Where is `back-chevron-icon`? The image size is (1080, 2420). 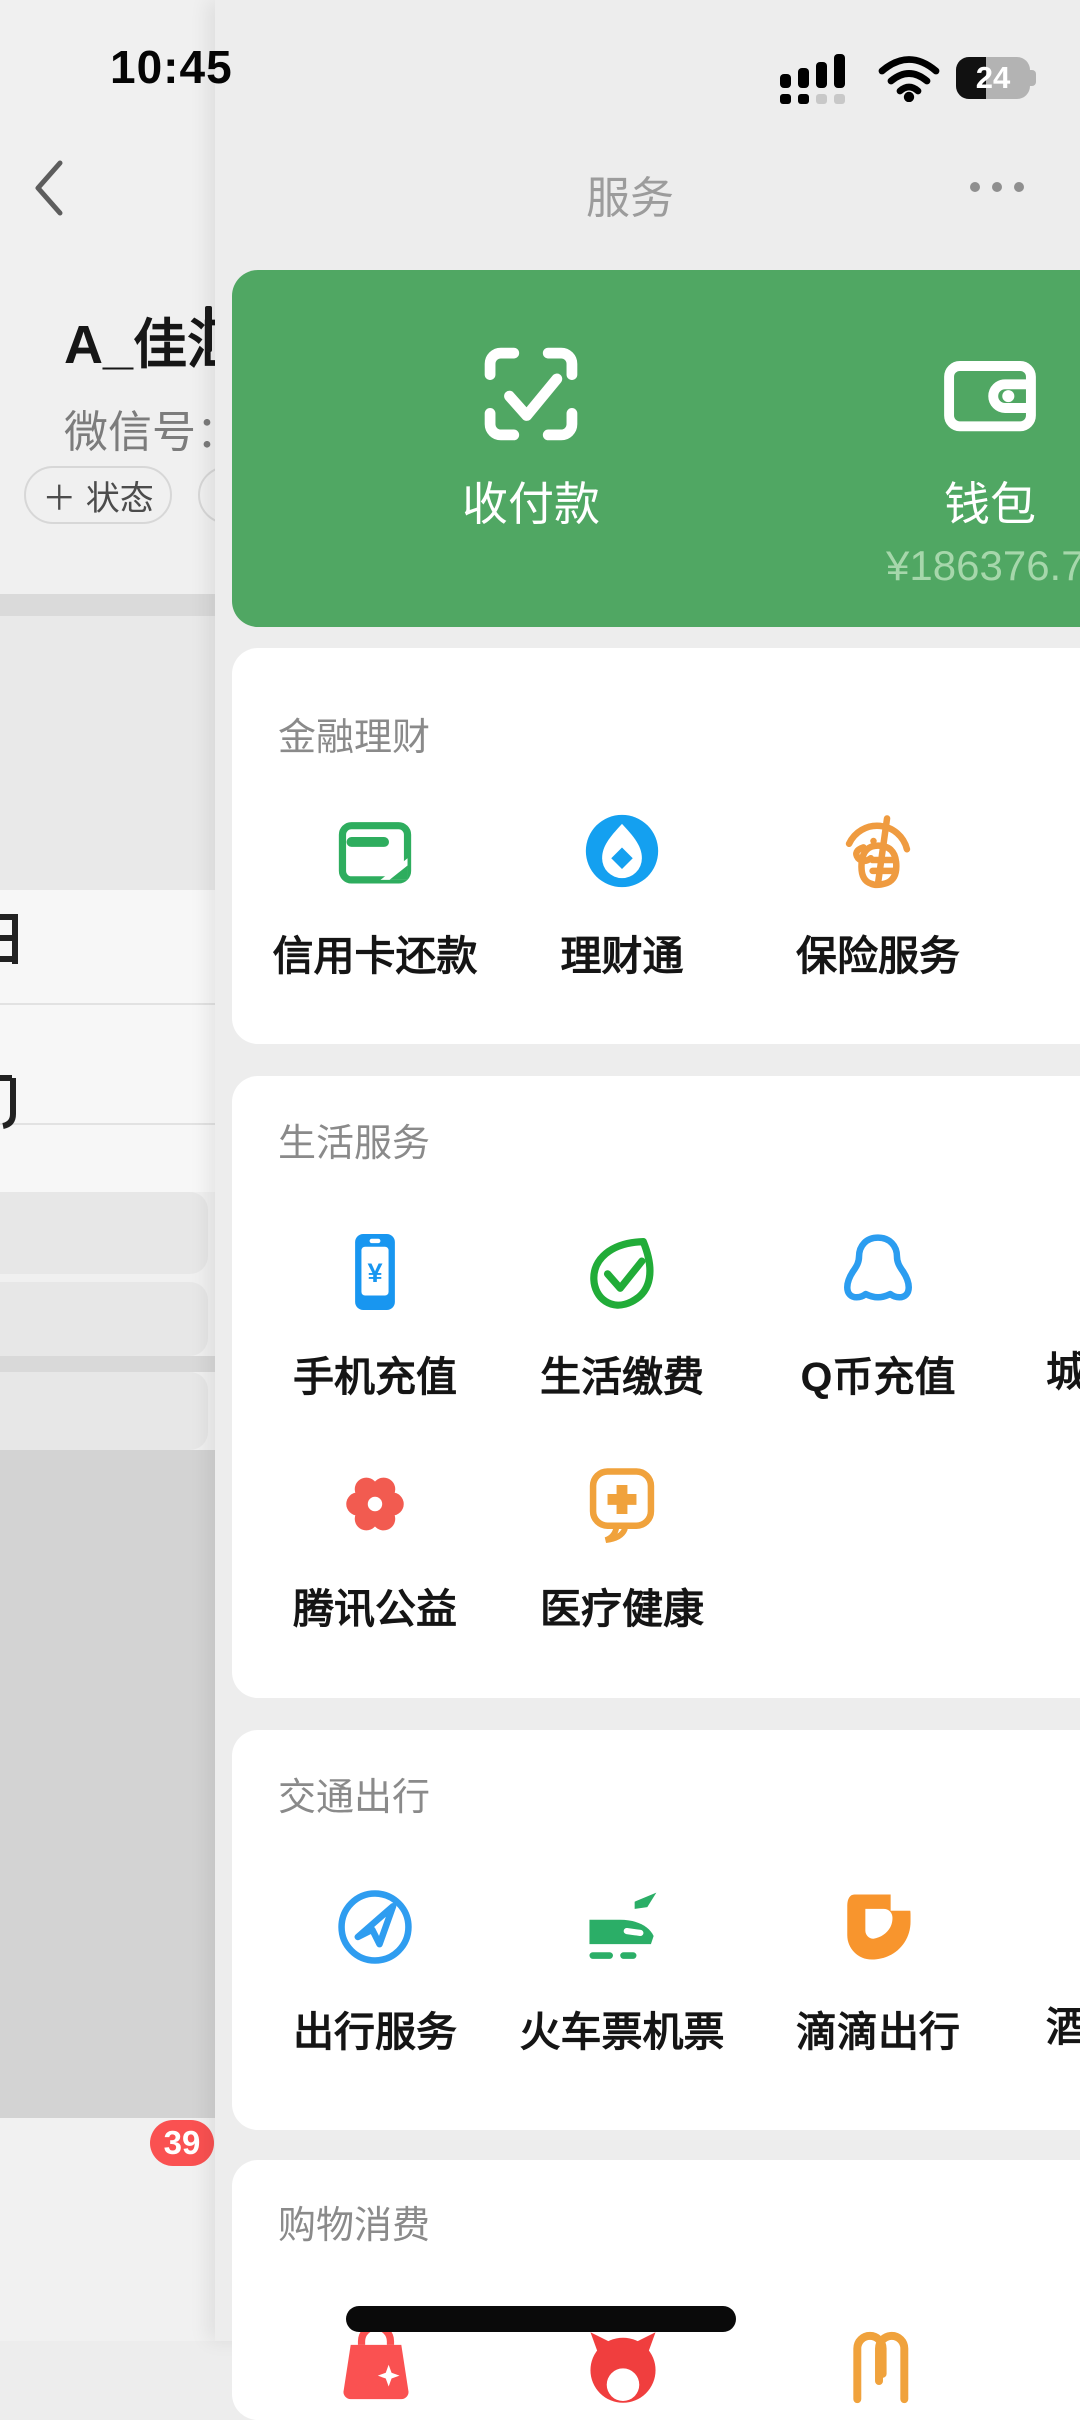
back-chevron-icon is located at coordinates (49, 188).